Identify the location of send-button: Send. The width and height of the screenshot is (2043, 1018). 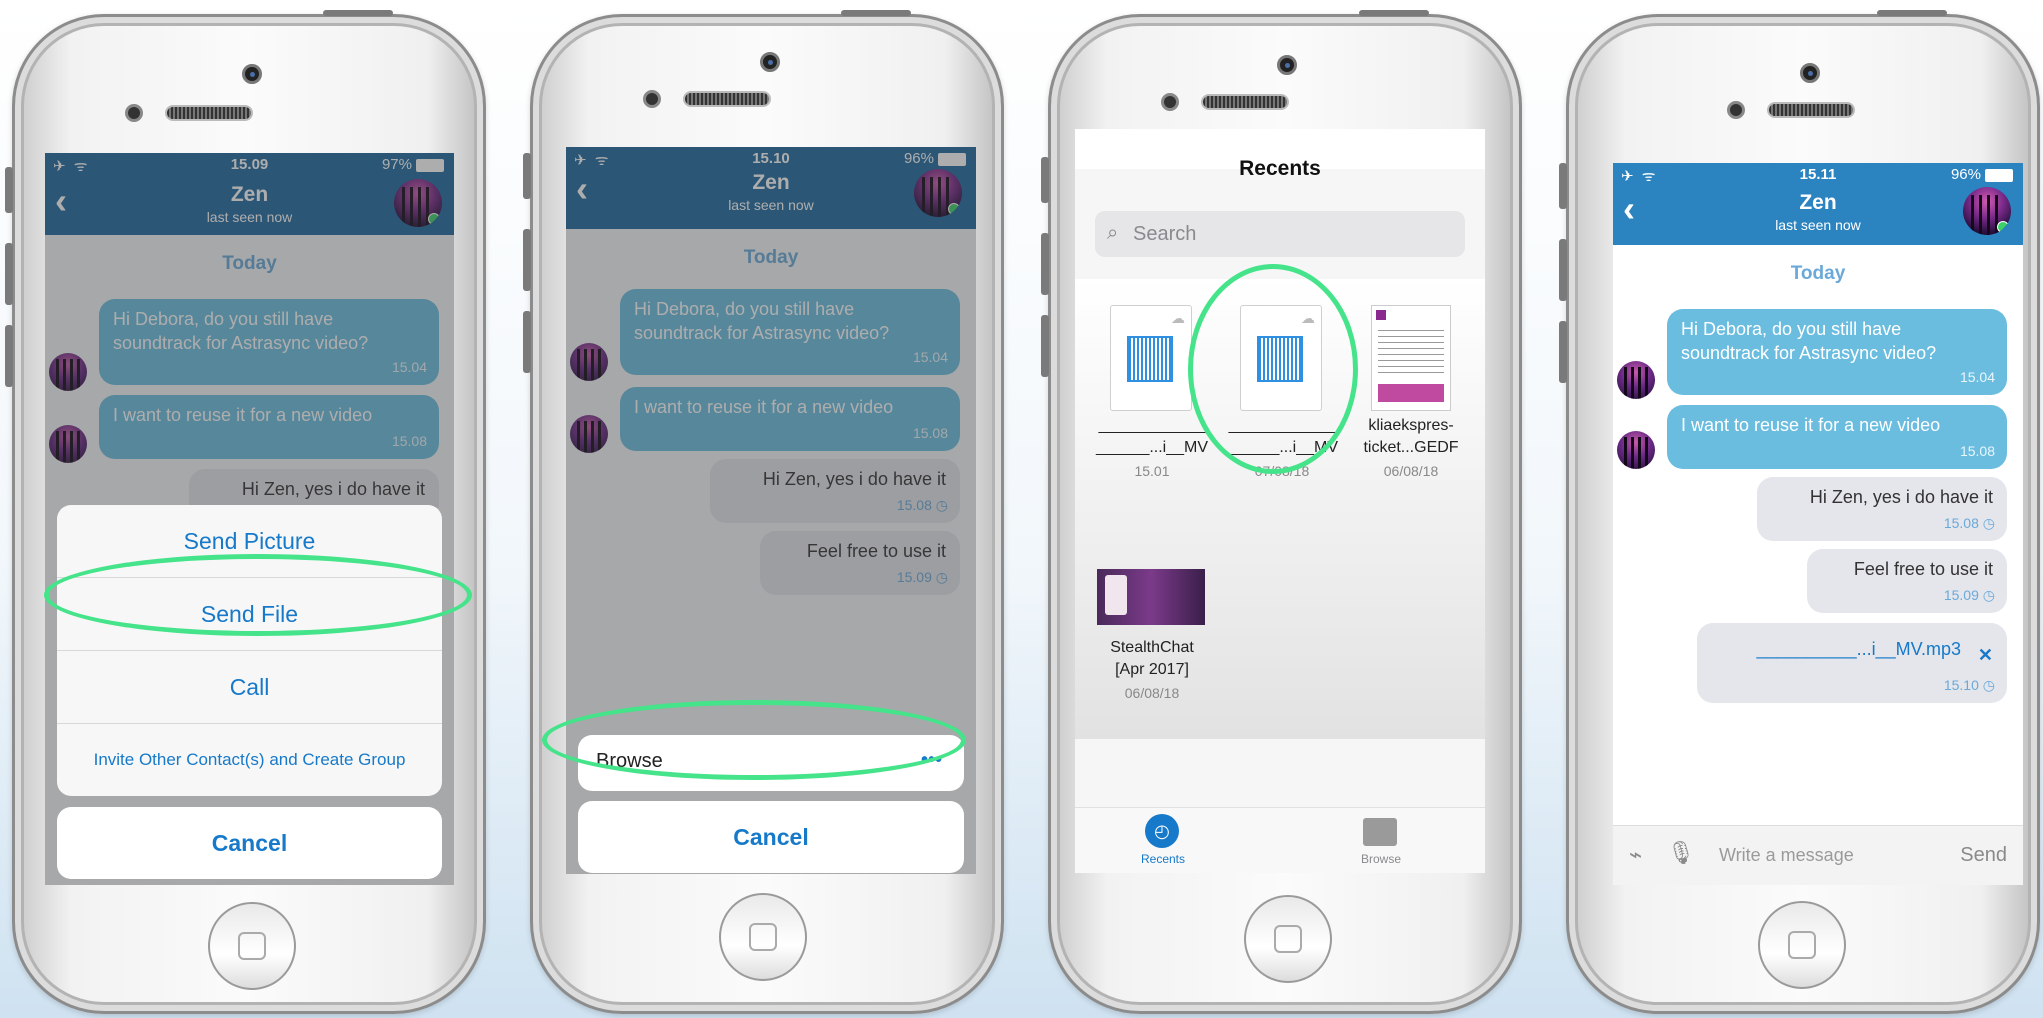
(1983, 855).